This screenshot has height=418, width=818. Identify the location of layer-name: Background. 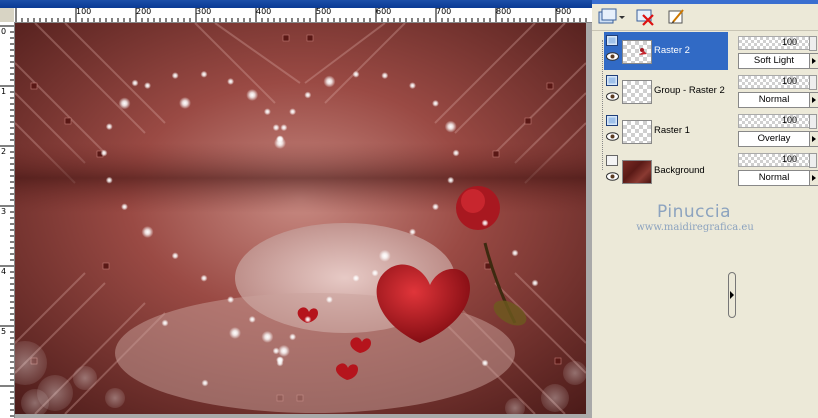
(679, 170).